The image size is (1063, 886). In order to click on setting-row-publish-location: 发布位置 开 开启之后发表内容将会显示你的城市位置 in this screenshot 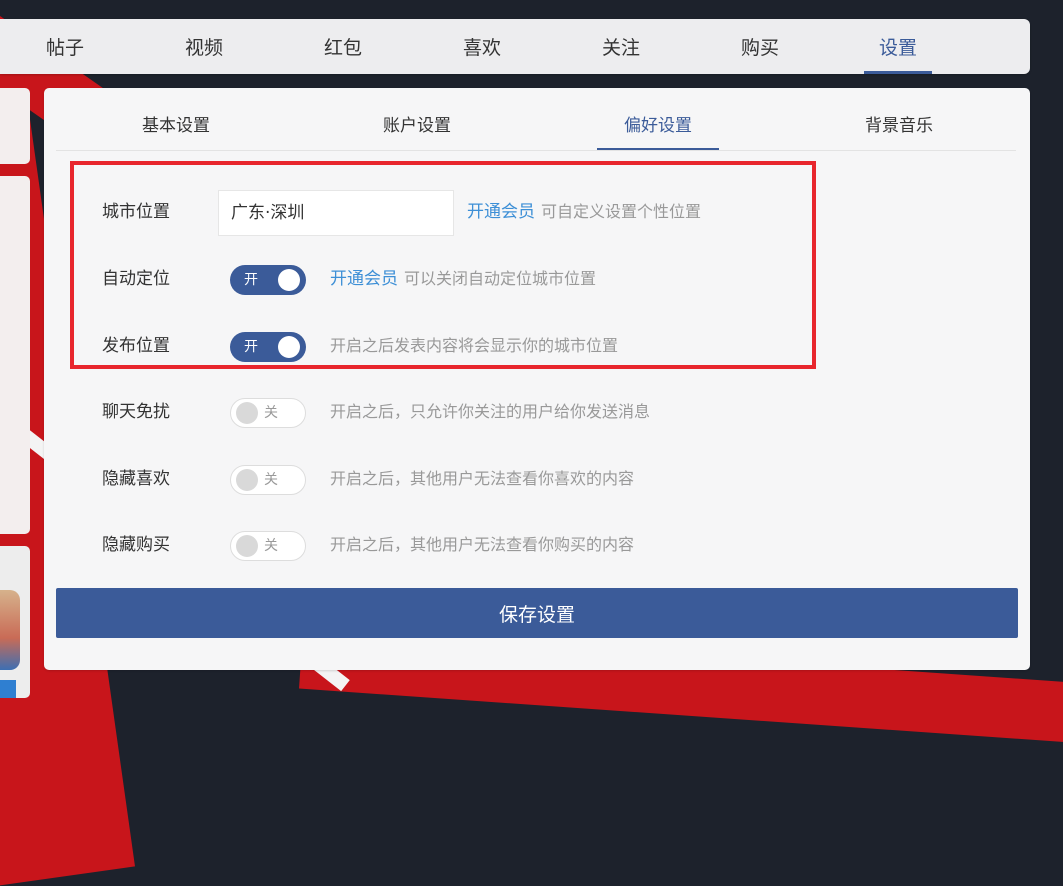, I will do `click(552, 346)`.